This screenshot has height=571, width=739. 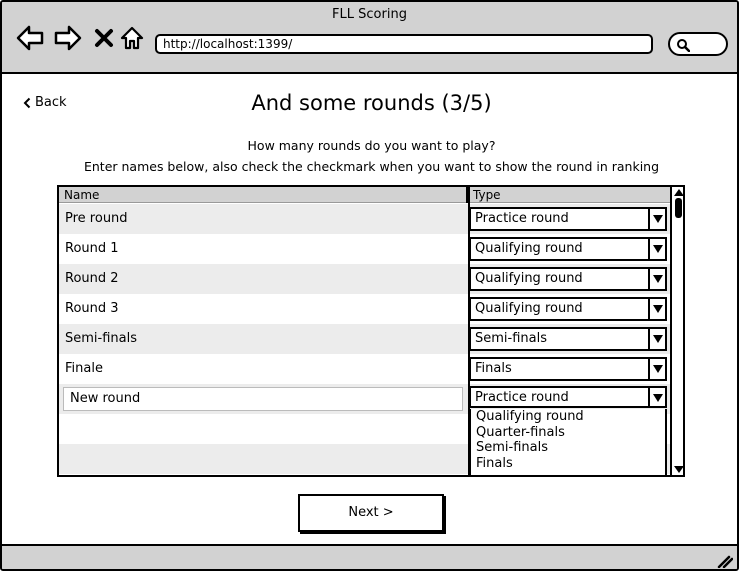 I want to click on dropdown-option: Qualifying round, so click(x=568, y=417).